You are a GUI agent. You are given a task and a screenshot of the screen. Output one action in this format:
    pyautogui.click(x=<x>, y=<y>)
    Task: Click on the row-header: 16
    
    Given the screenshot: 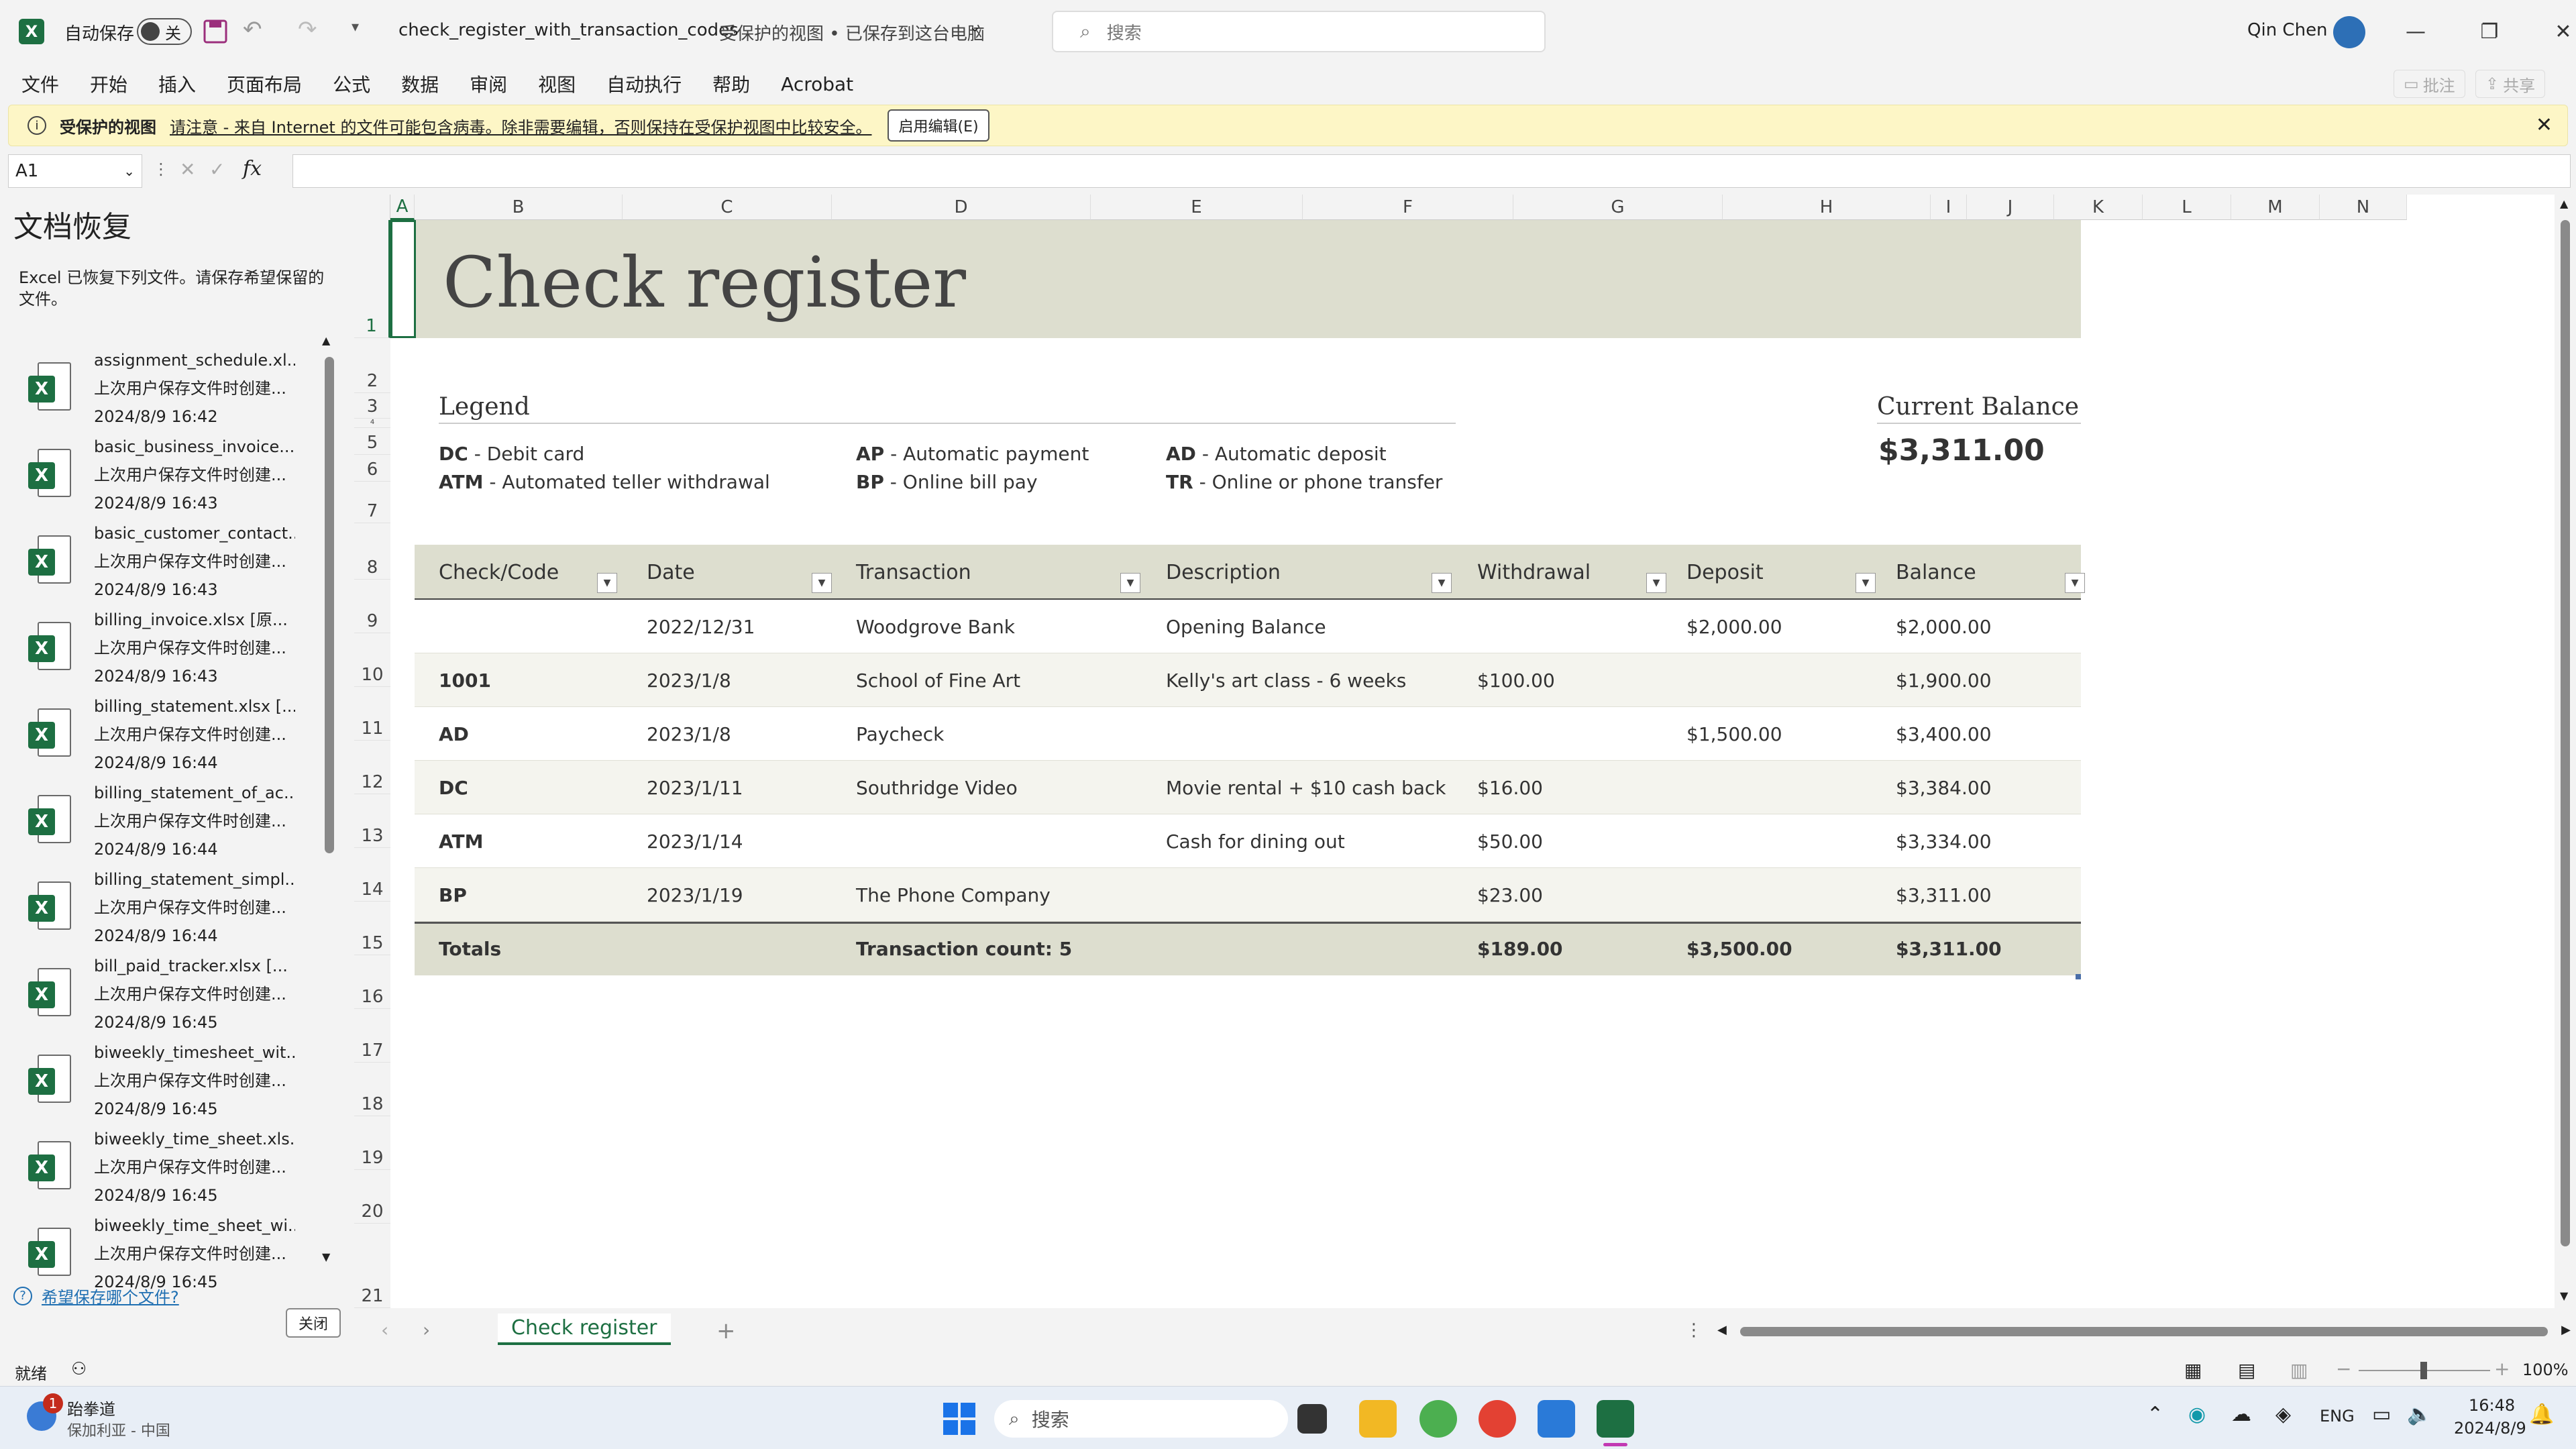 What is the action you would take?
    pyautogui.click(x=372, y=982)
    